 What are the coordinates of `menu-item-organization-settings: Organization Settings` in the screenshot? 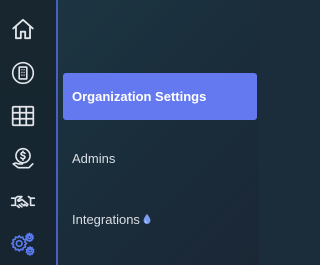 It's located at (160, 96).